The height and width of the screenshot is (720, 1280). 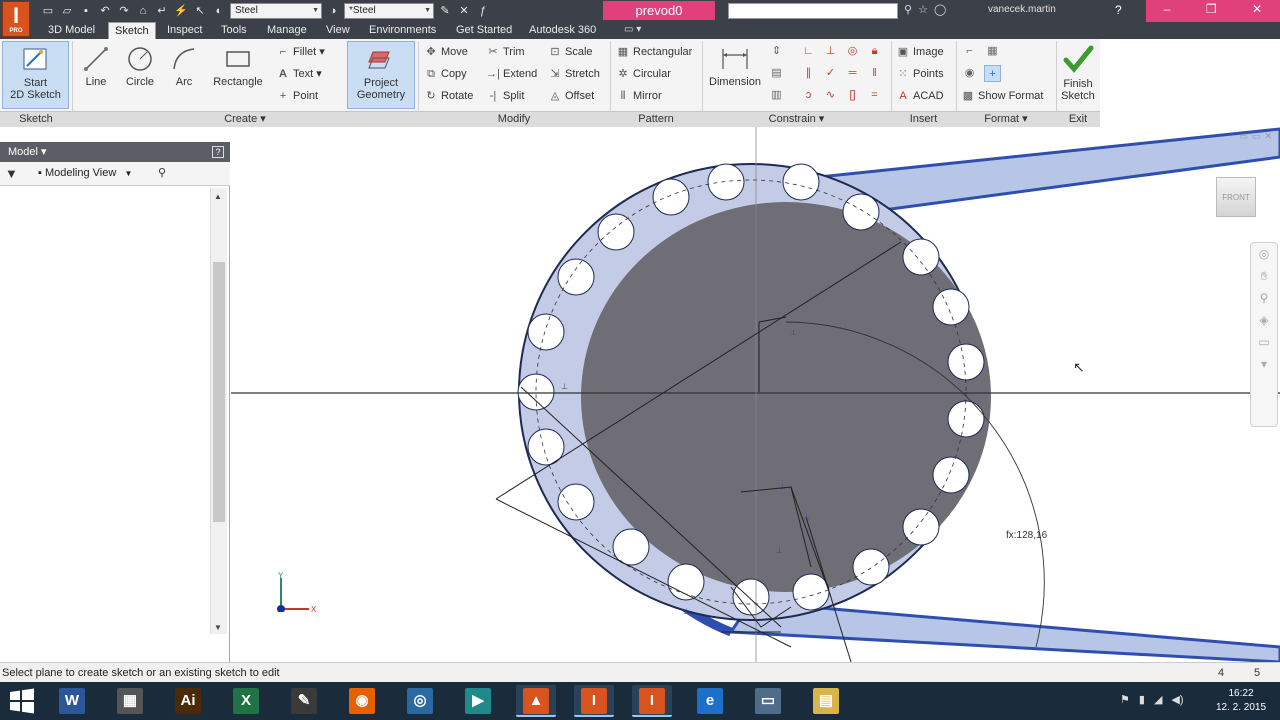 What do you see at coordinates (1022, 9) in the screenshot?
I see `username: vanecek.martin` at bounding box center [1022, 9].